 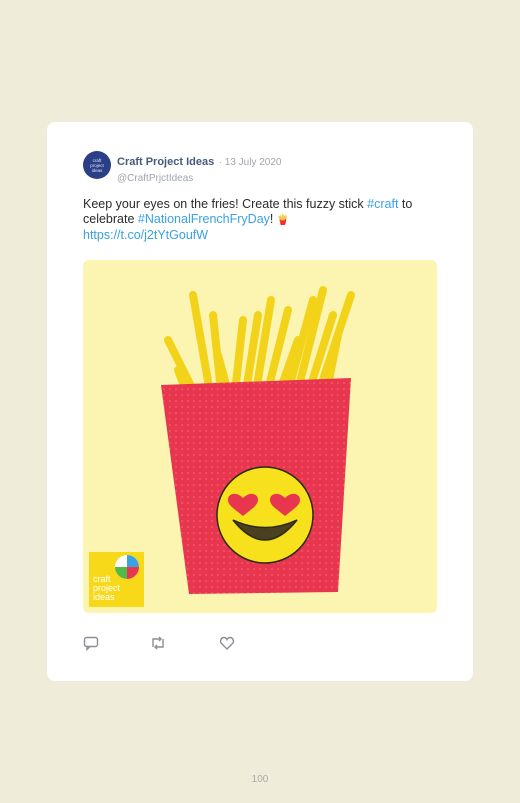 What do you see at coordinates (104, 597) in the screenshot?
I see `watermark-line-3: ideas` at bounding box center [104, 597].